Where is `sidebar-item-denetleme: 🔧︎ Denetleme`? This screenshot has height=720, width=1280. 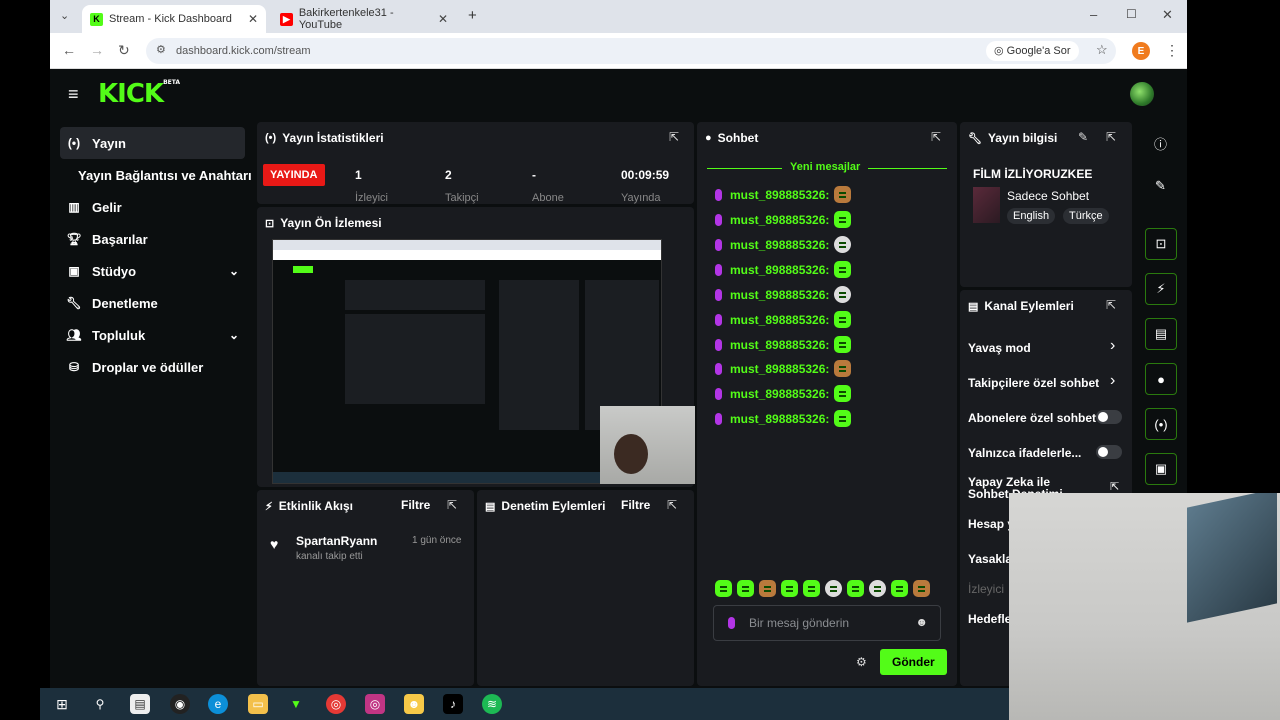 sidebar-item-denetleme: 🔧︎ Denetleme is located at coordinates (152, 303).